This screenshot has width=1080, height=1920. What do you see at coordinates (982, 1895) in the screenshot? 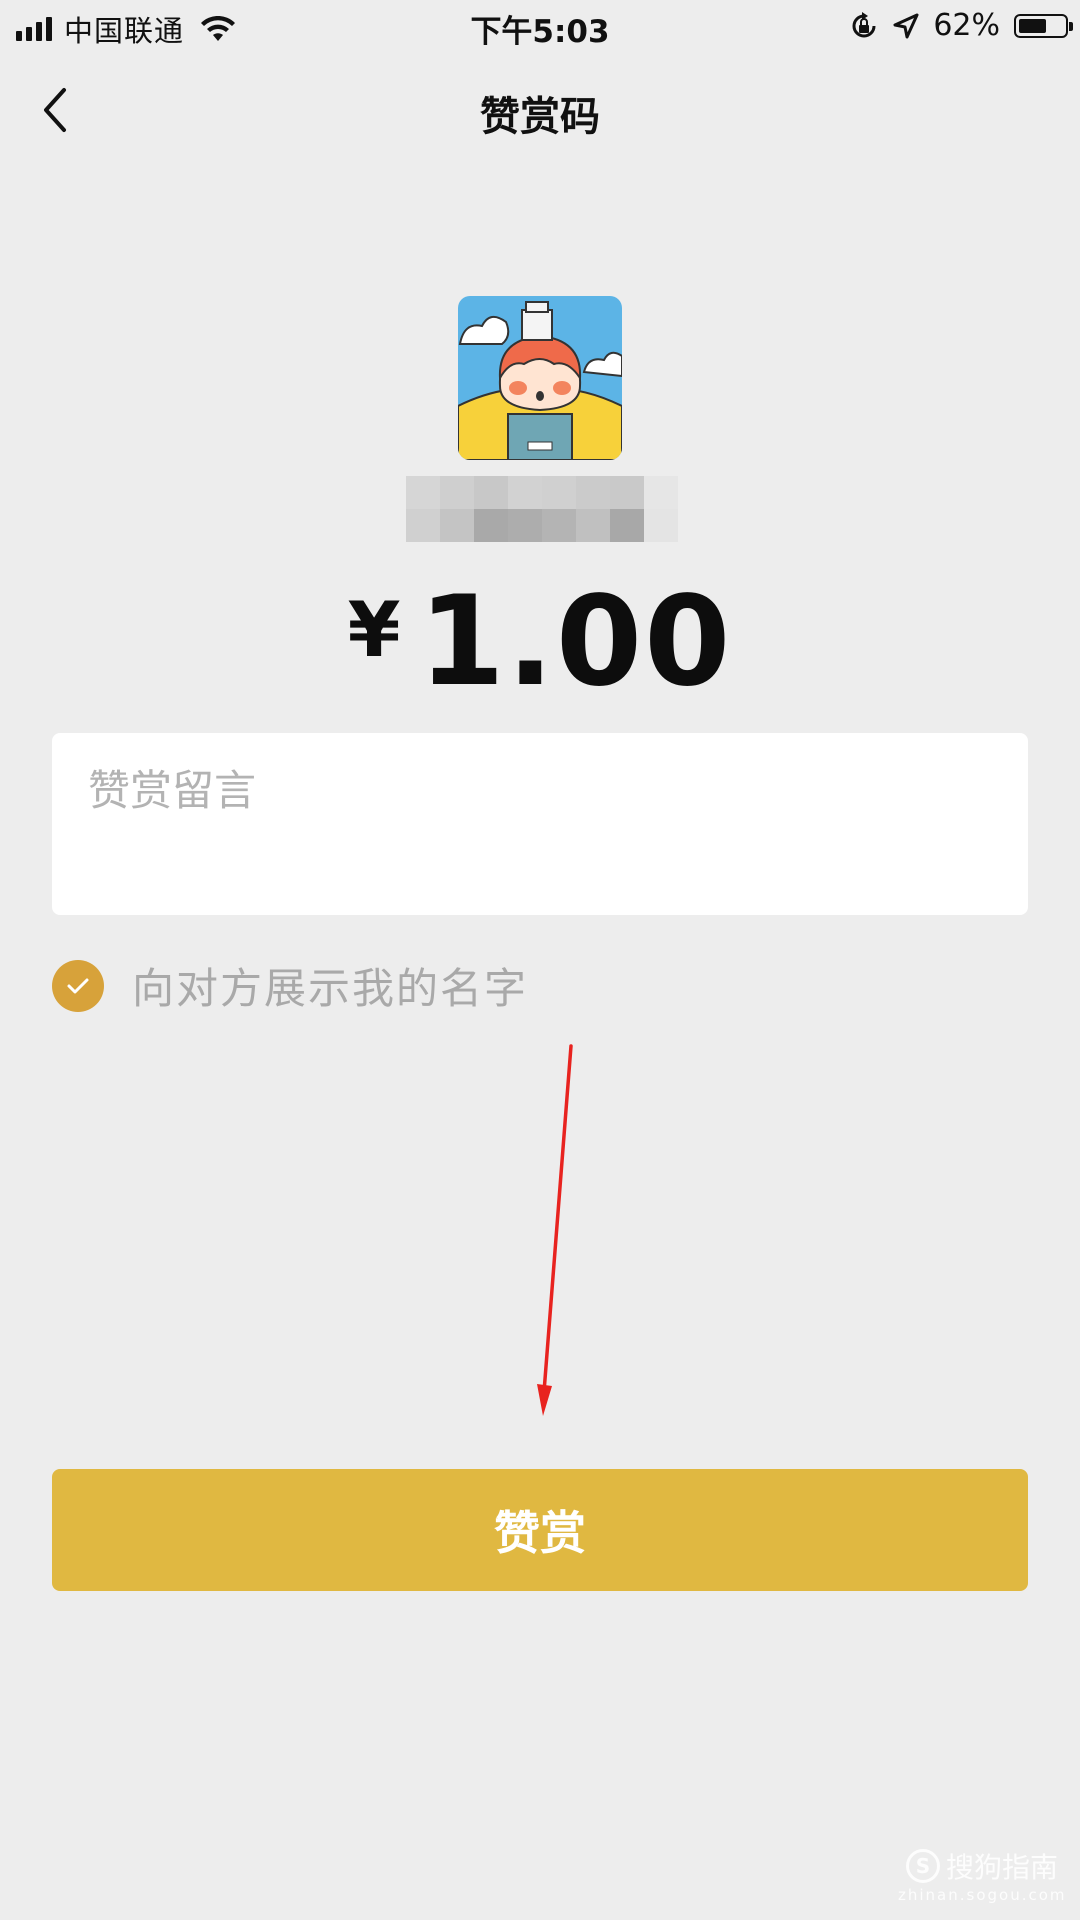
I see `watermark-url: zhinan.sogou.com` at bounding box center [982, 1895].